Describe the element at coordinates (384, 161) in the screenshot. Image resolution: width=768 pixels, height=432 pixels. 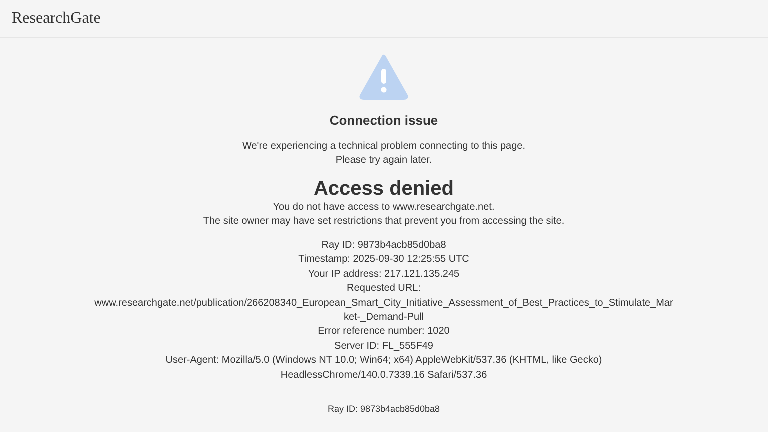
I see `notice-message: Please try again later.` at that location.